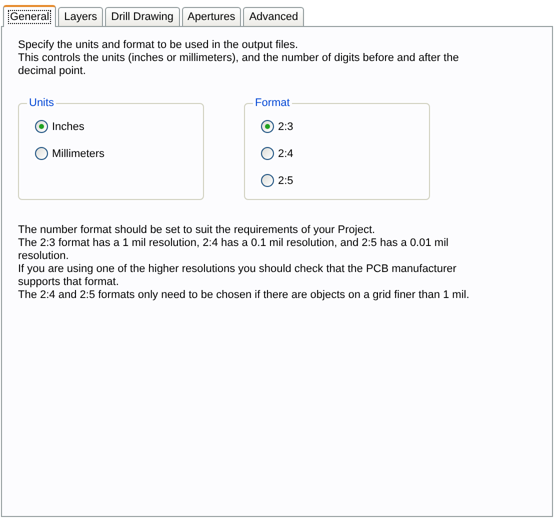  What do you see at coordinates (234, 250) in the screenshot?
I see `note-text: The 2:3 format has a 1 mil resolution, 2:4 has a 0.1 mil resolution, and 2:5 has a 0.01 mil resolution.` at bounding box center [234, 250].